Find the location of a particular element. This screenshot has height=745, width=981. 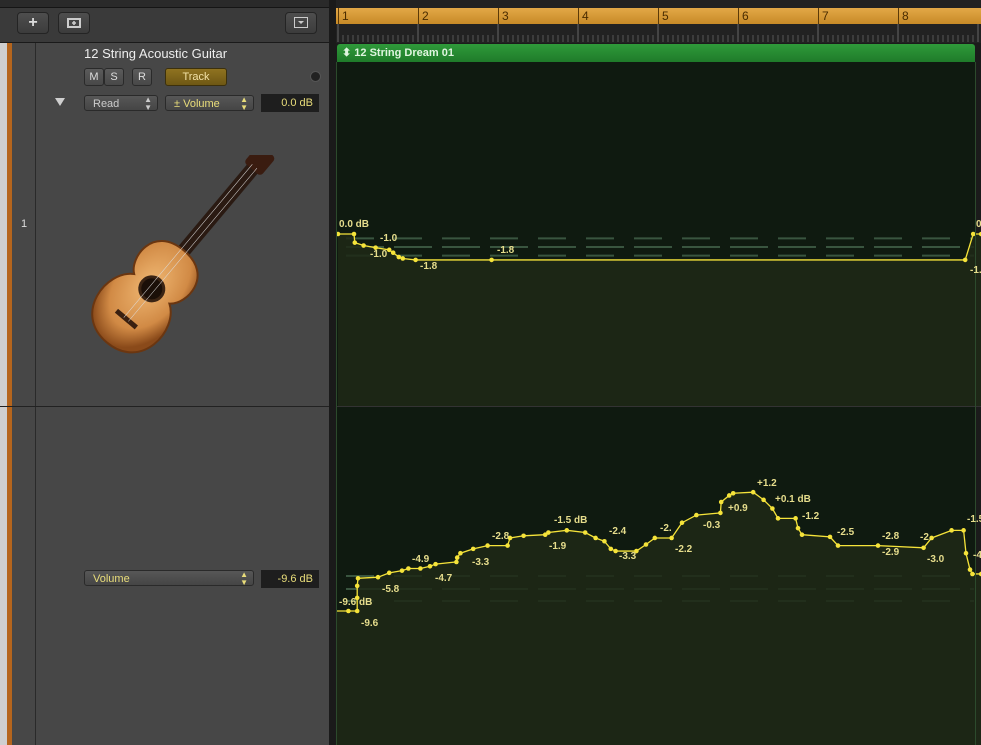

automation-value-label: -3.3 is located at coordinates (481, 562).